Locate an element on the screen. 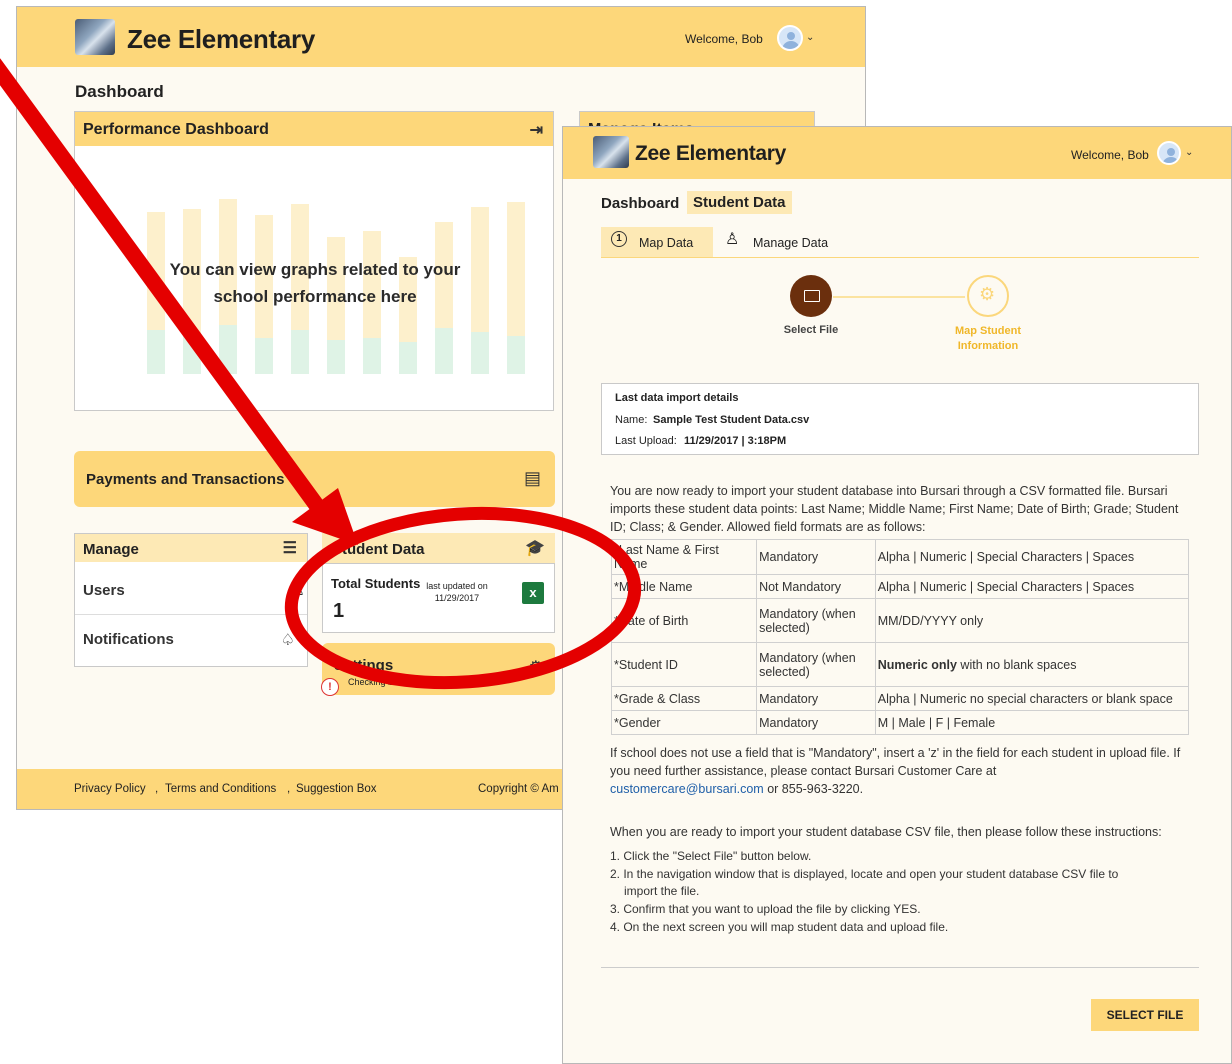  privacy-link: Privacy Policy is located at coordinates (110, 789).